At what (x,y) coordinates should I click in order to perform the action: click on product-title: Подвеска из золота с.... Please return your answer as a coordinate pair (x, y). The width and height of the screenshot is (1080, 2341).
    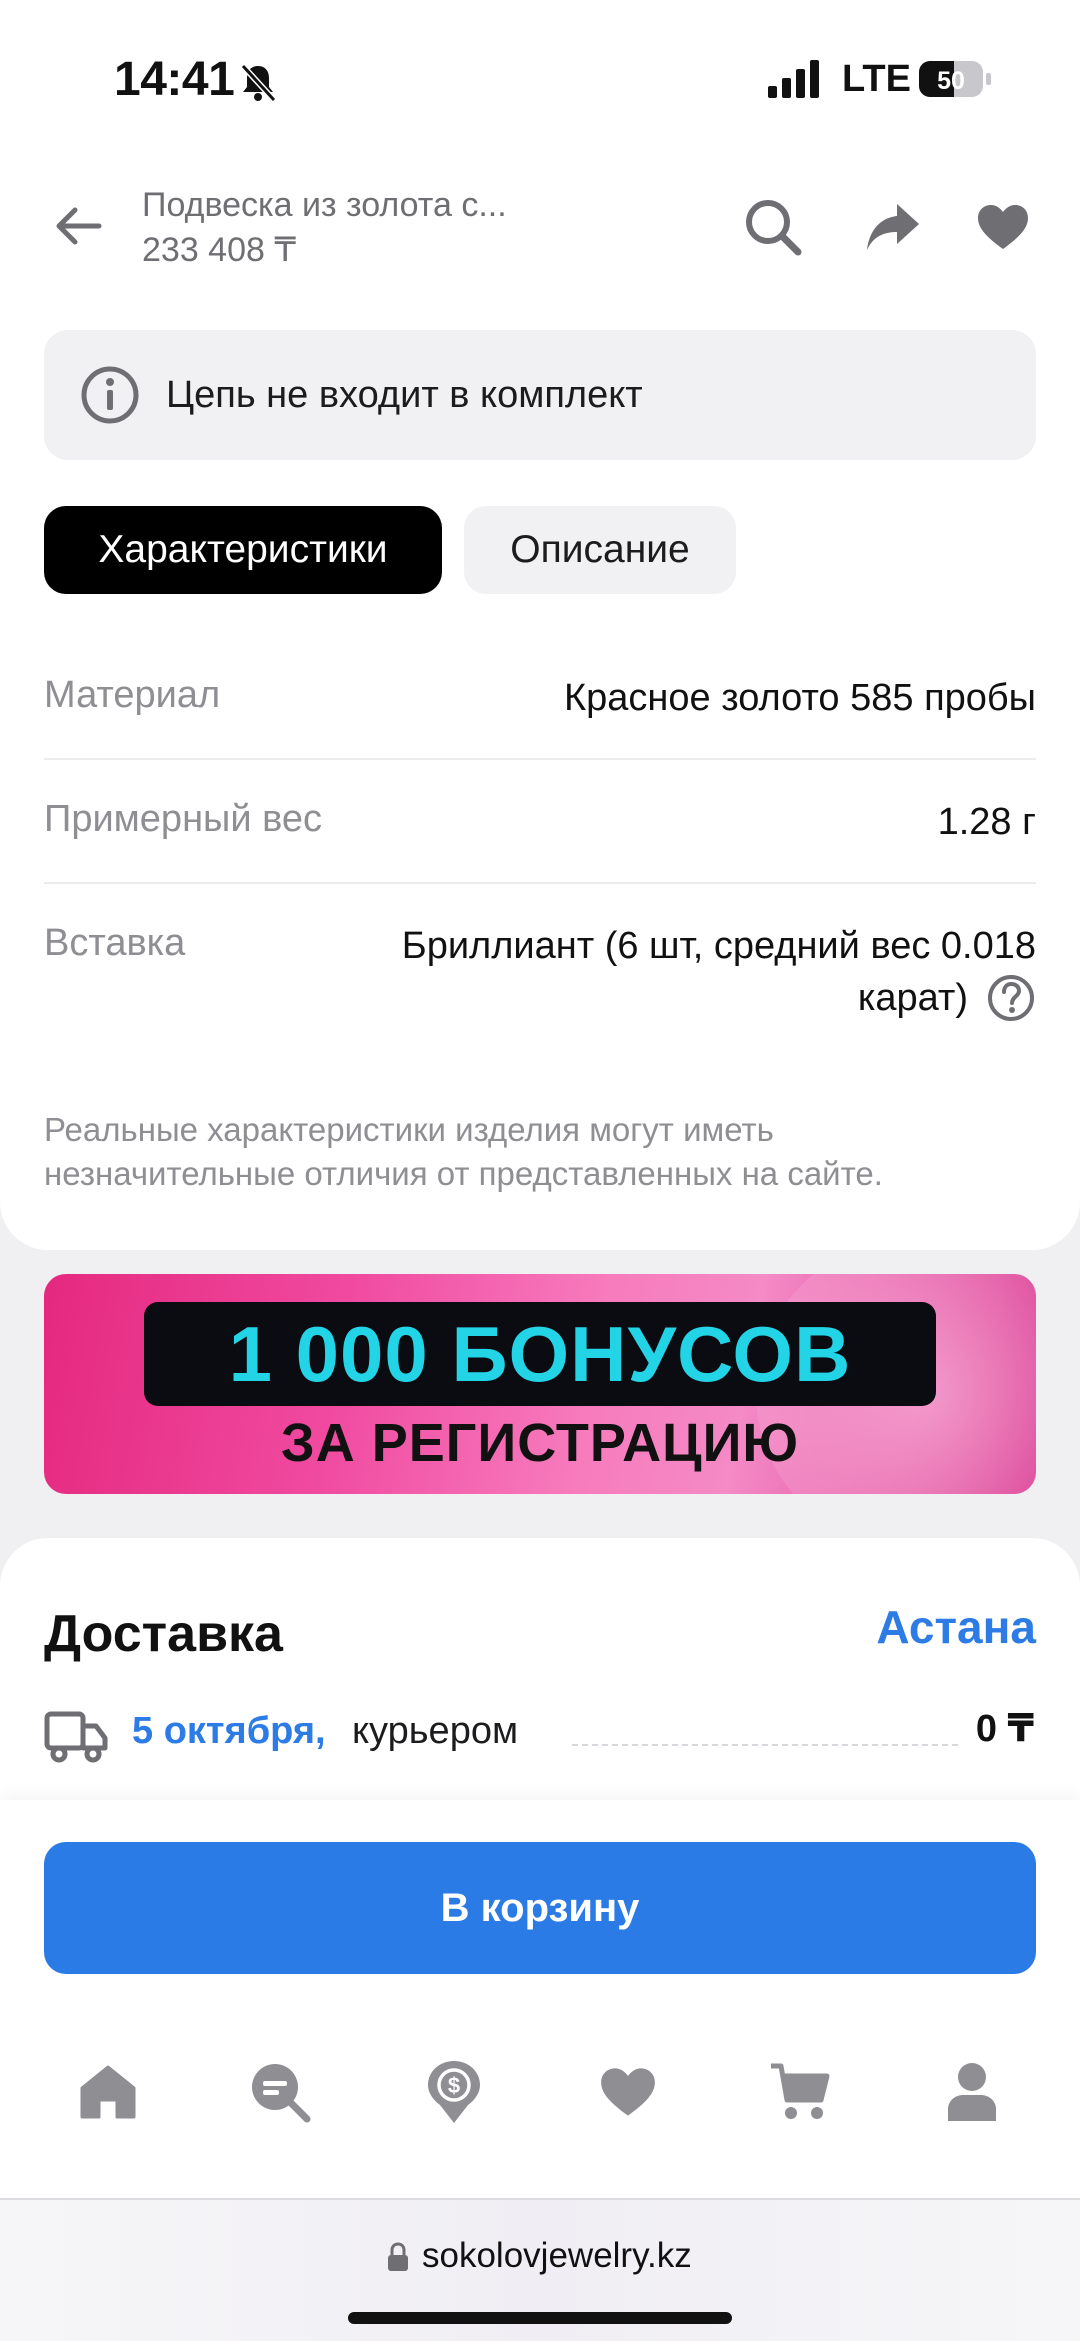
    Looking at the image, I should click on (324, 205).